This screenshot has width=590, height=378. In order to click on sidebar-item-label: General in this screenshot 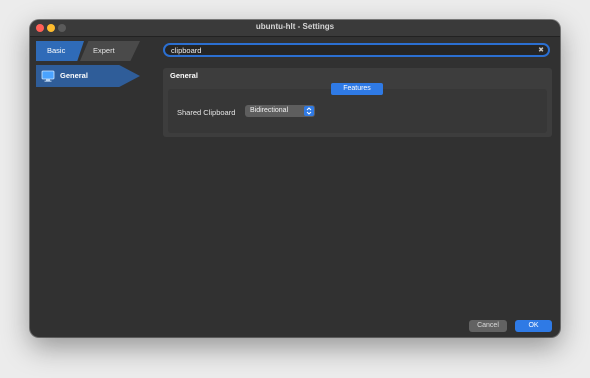, I will do `click(74, 75)`.